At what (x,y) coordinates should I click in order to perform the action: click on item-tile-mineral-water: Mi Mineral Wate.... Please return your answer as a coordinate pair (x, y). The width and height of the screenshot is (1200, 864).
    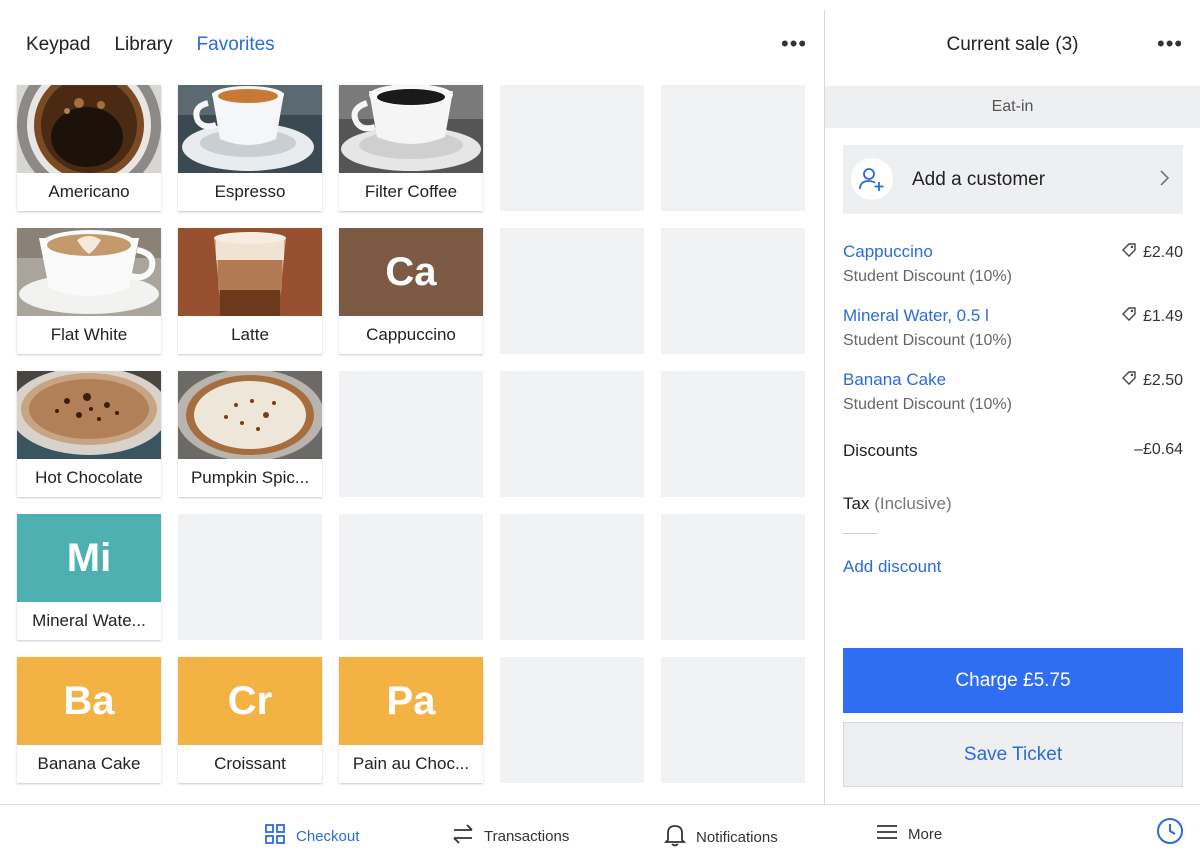
    Looking at the image, I should click on (89, 577).